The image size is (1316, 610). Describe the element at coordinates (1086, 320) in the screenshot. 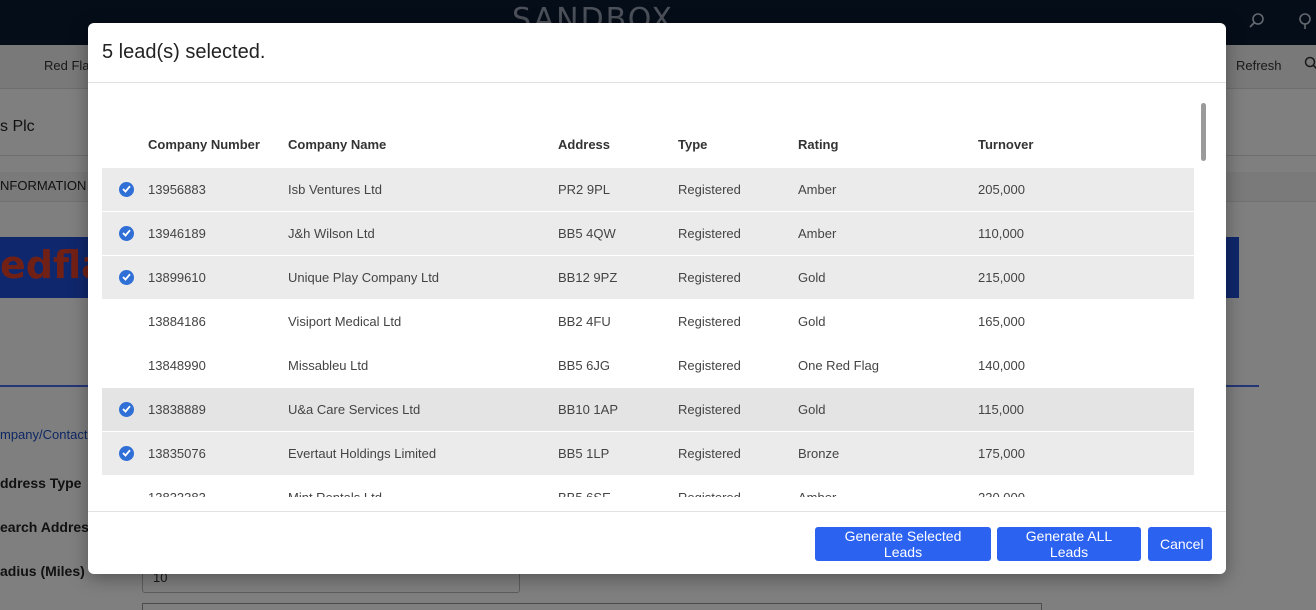

I see `cell-turnover: 165,000` at that location.